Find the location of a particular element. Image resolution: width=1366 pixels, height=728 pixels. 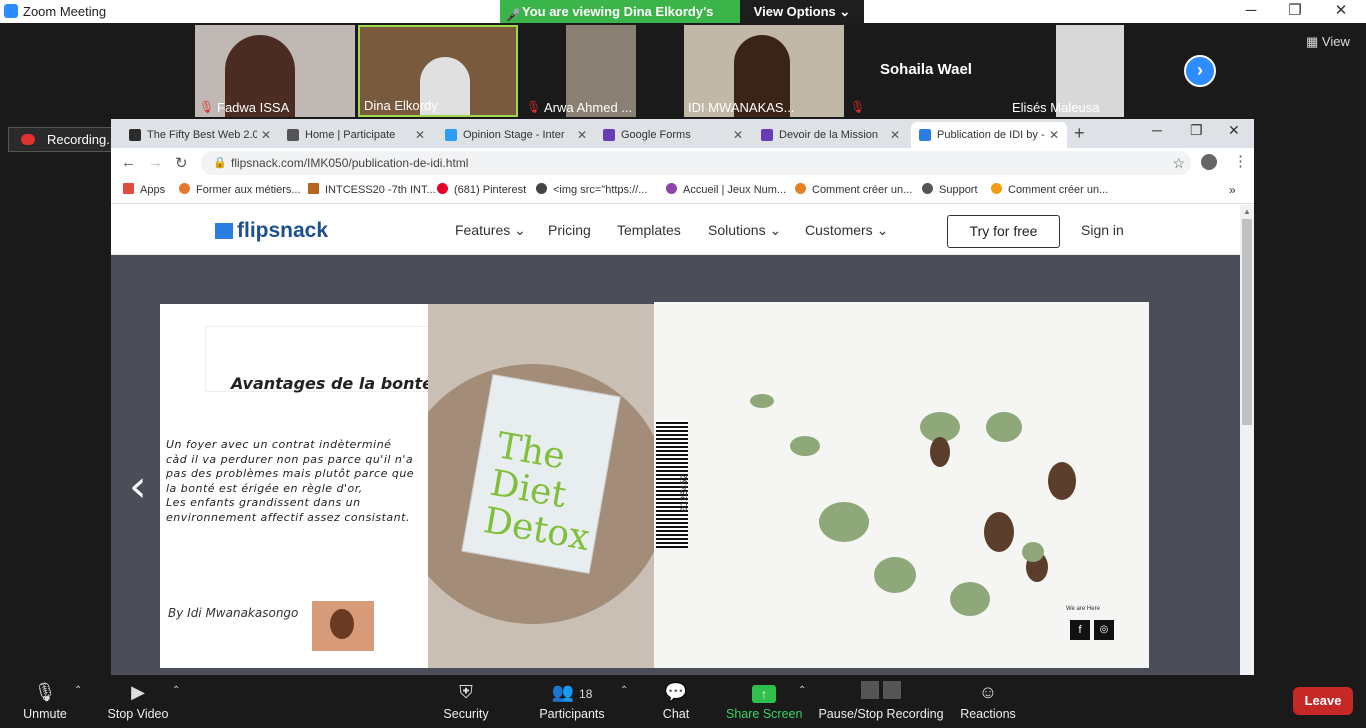

nav-customers: Customers ⌄ is located at coordinates (846, 230).